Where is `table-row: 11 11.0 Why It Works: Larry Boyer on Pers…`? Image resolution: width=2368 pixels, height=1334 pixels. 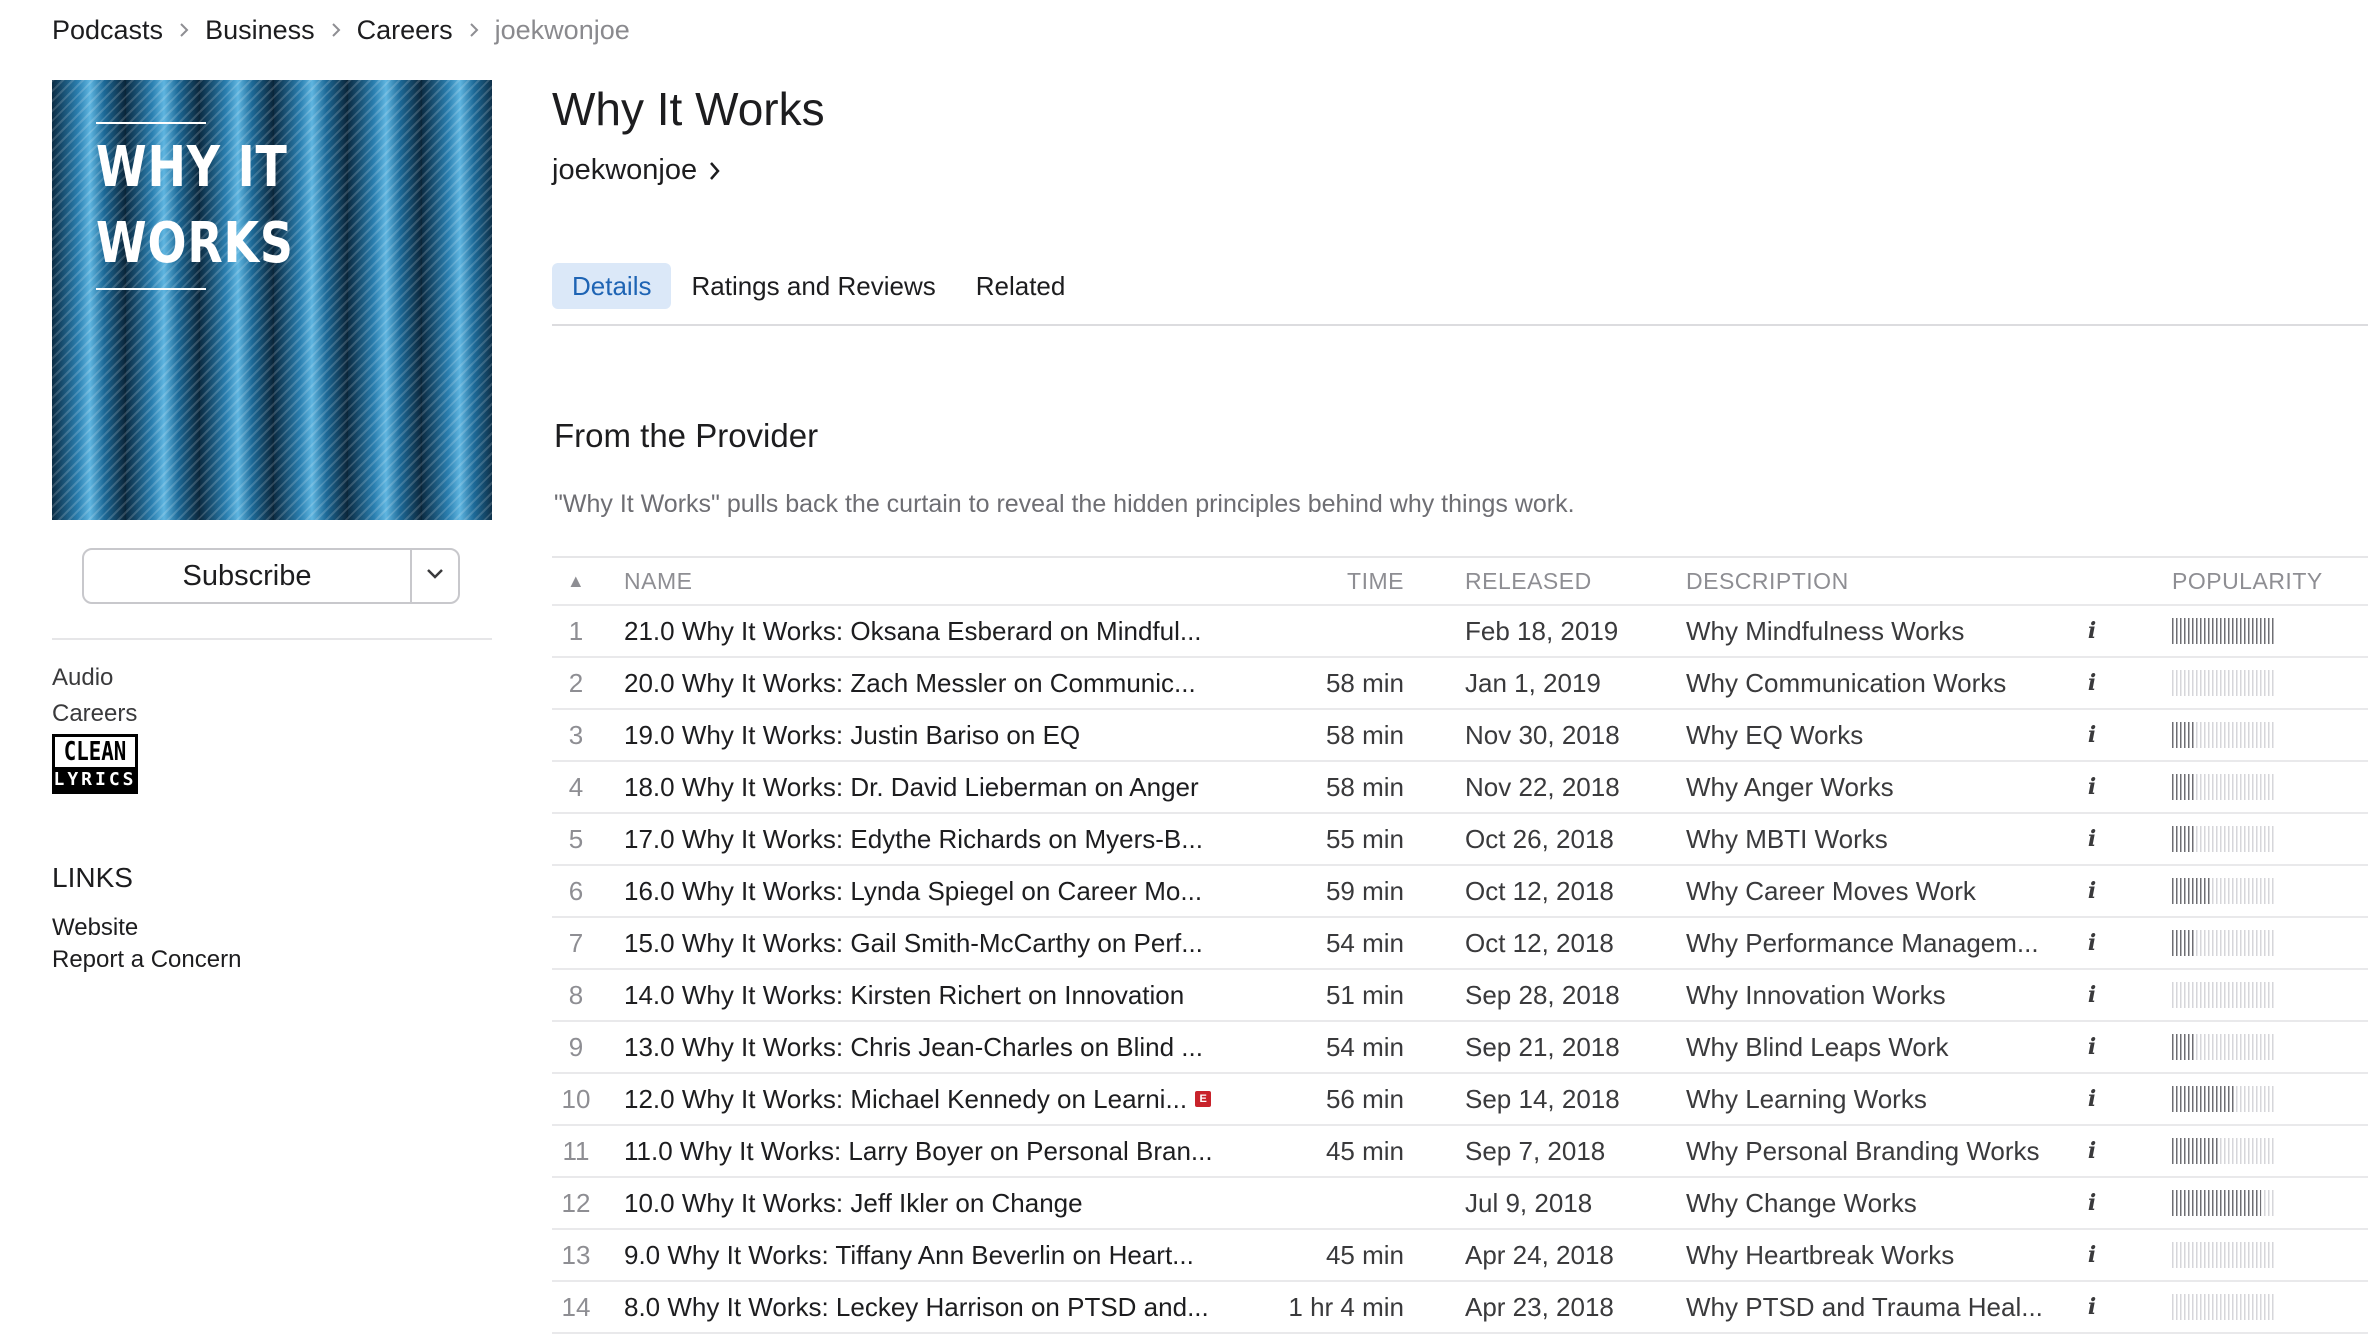 table-row: 11 11.0 Why It Works: Larry Boyer on Pers… is located at coordinates (1460, 1150).